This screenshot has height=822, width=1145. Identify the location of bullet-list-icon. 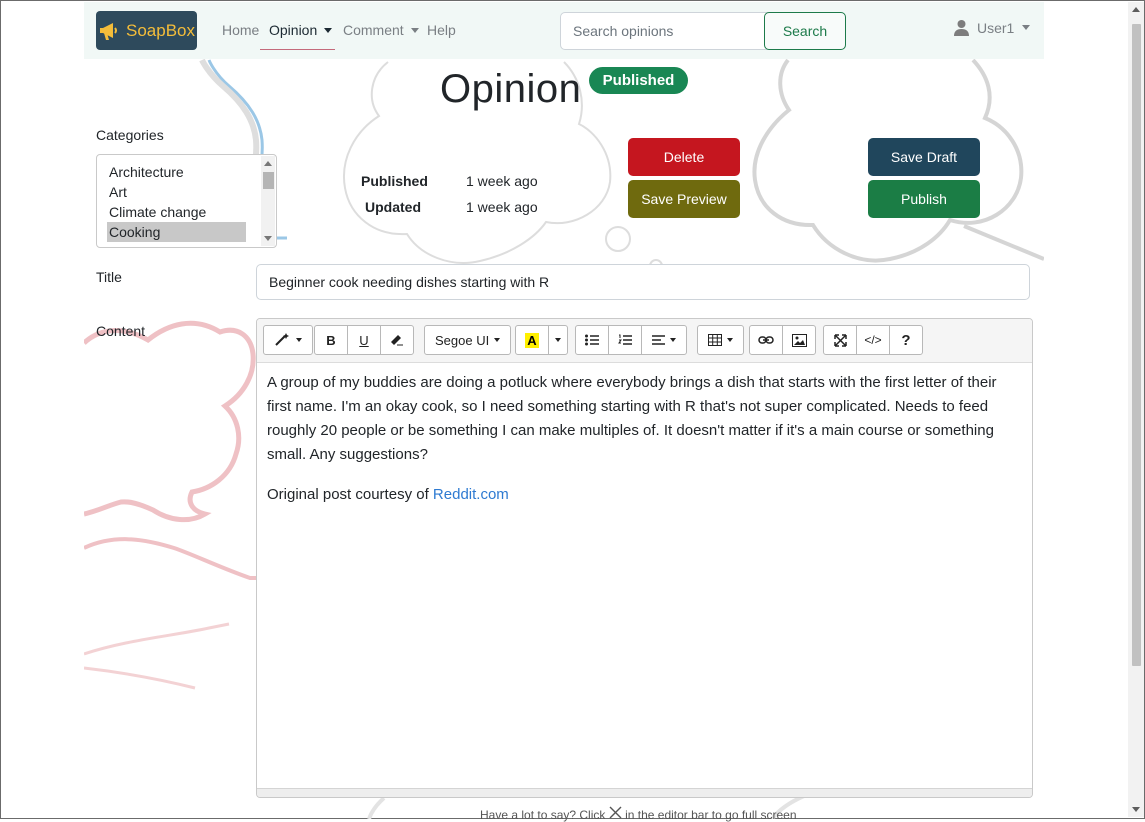
(592, 340).